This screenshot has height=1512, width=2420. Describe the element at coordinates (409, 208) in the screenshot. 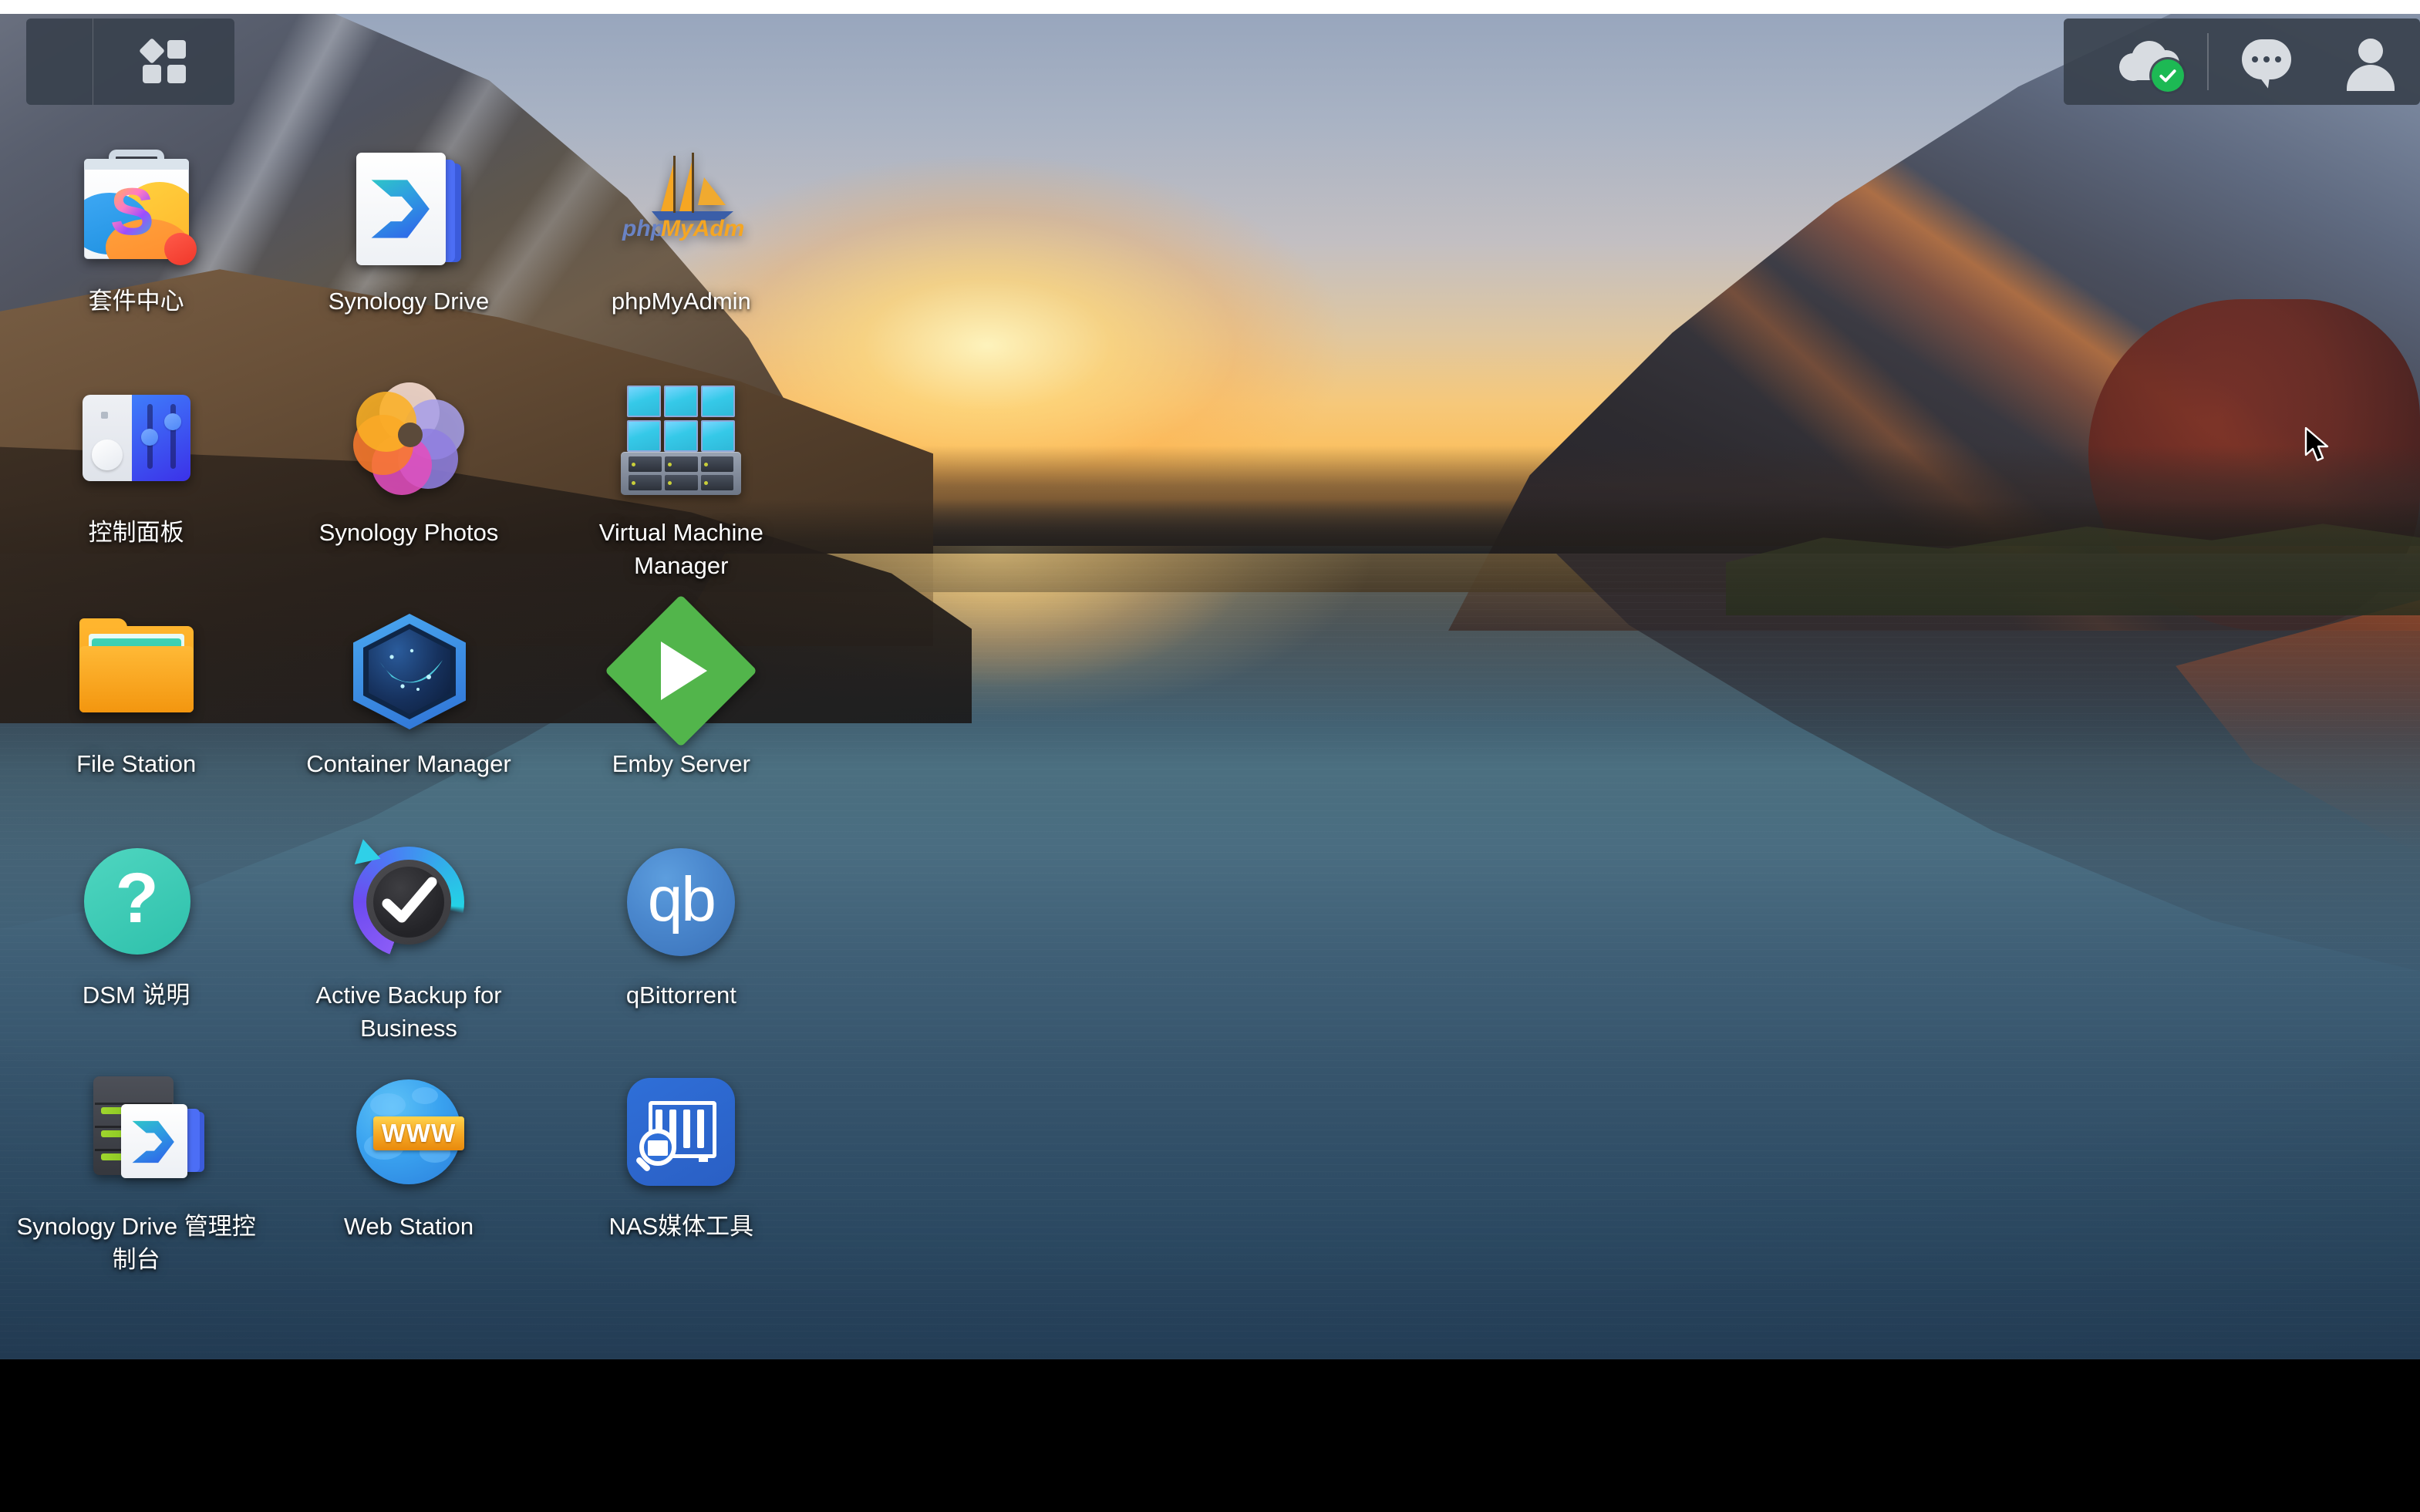

I see `synology-drive-icon` at that location.